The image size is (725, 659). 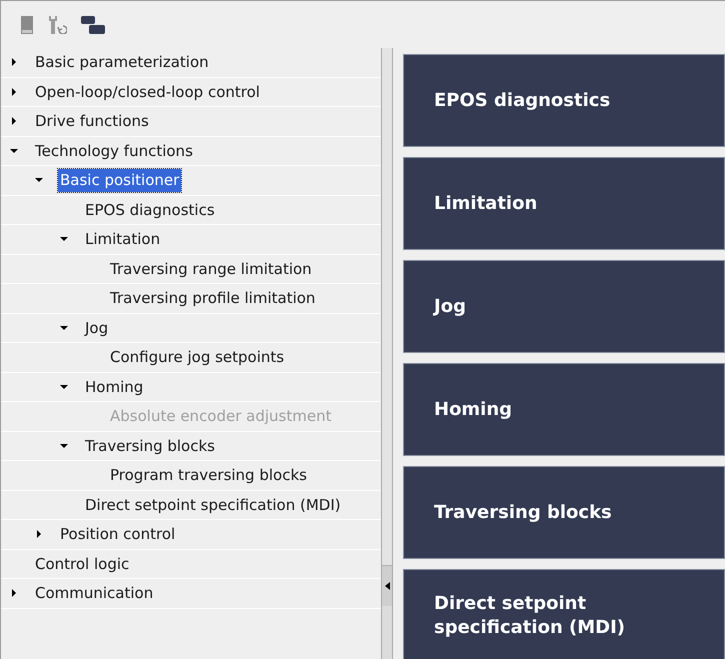 What do you see at coordinates (564, 512) in the screenshot?
I see `section-tile: Traversing blocks` at bounding box center [564, 512].